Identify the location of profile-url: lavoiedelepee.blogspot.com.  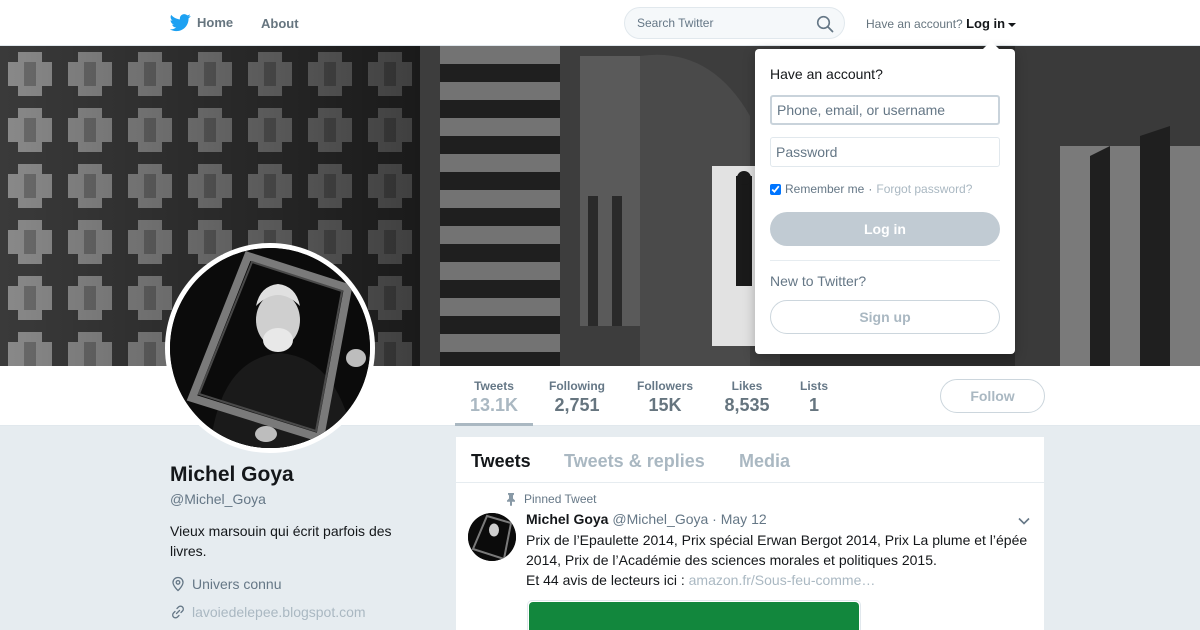
(268, 612).